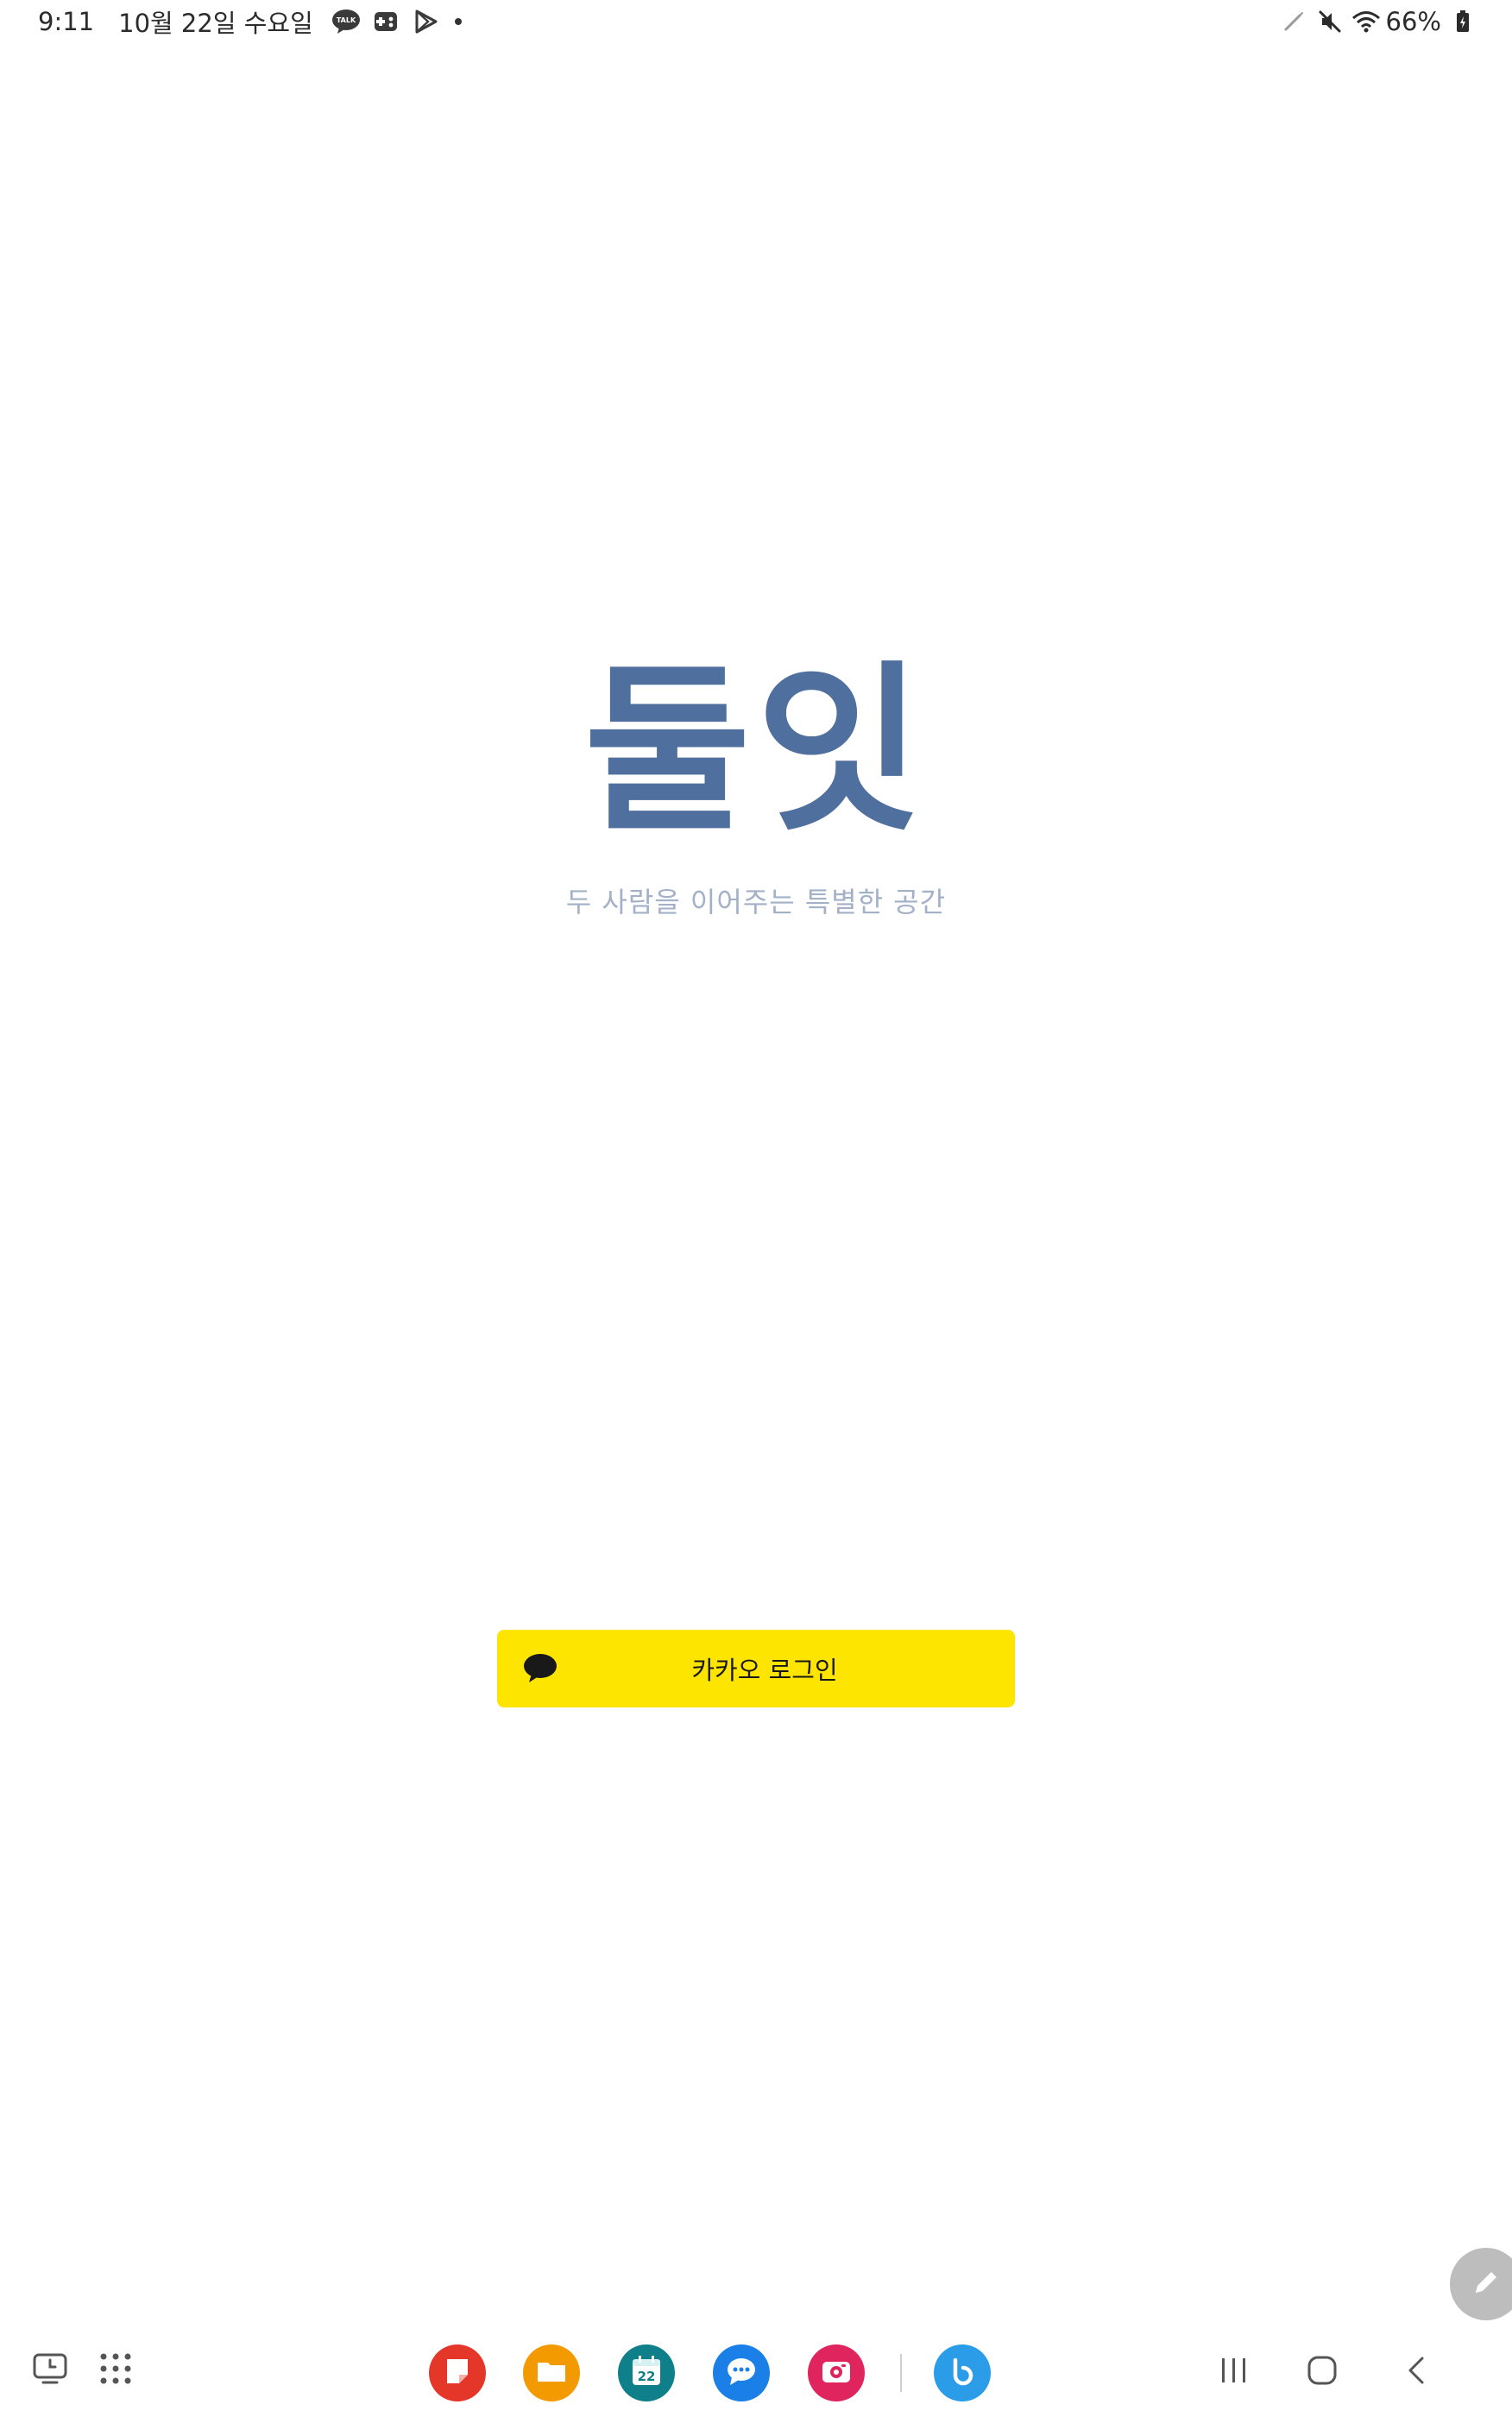 The image size is (1512, 2417). I want to click on pen-icon, so click(1486, 2284).